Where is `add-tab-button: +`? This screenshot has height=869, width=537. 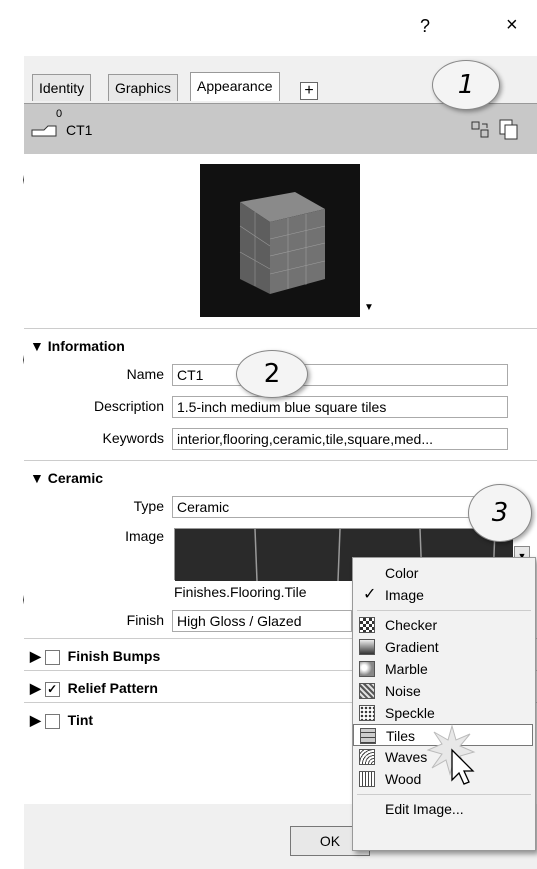
add-tab-button: + is located at coordinates (309, 91).